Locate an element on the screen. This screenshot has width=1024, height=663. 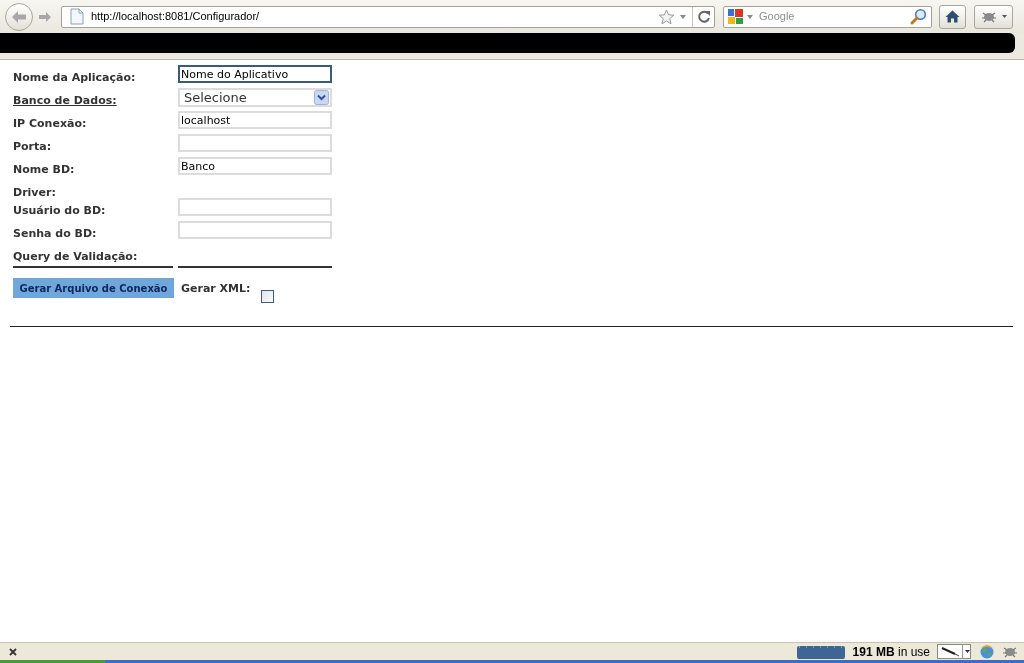
search-input: Google is located at coordinates (829, 16).